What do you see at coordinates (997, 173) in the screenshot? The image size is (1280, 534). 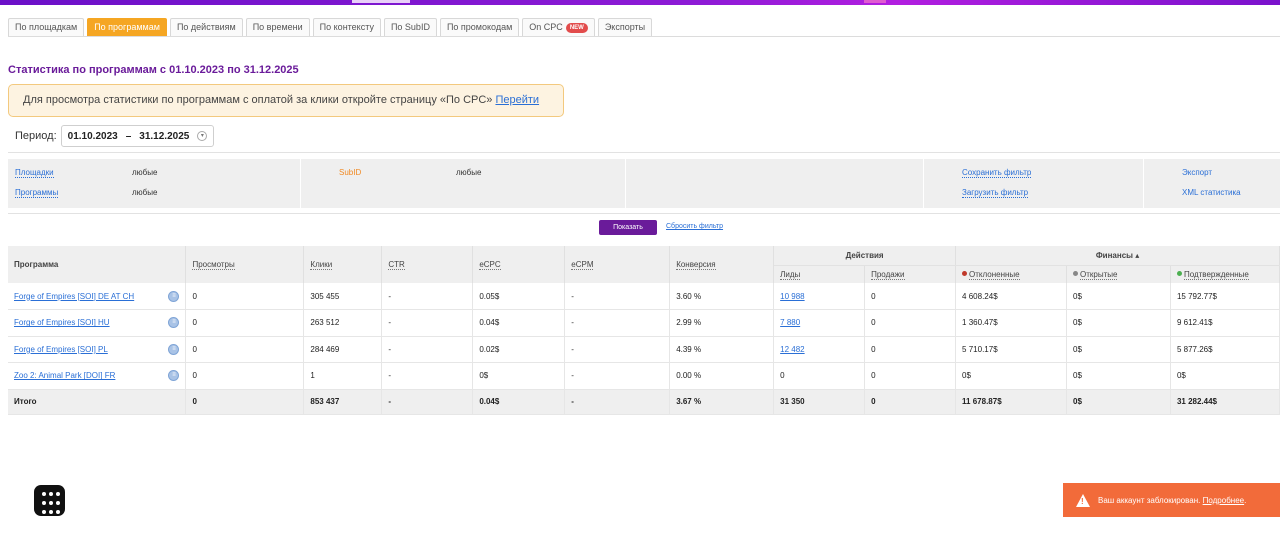 I see `save-filter-link: Сохранить фильтр` at bounding box center [997, 173].